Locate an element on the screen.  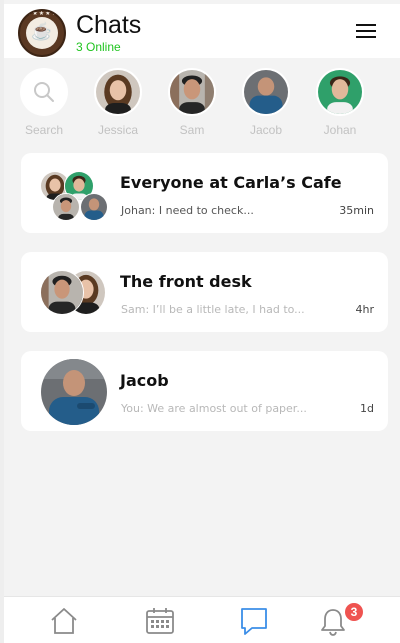
story-label: Johan is located at coordinates (340, 130).